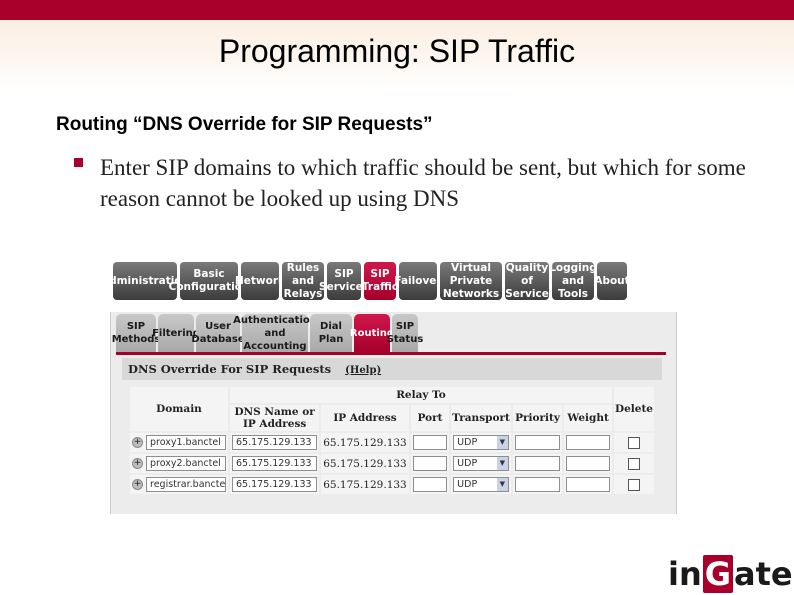  I want to click on nav-basic-configuration: Basic Configuration, so click(209, 281).